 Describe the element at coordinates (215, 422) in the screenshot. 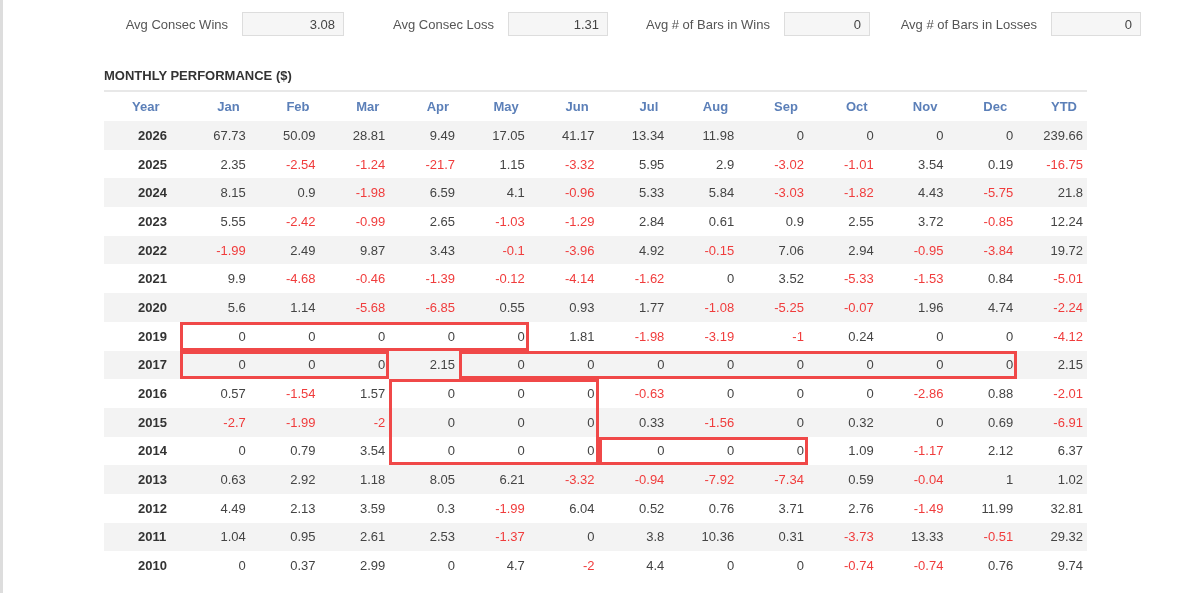

I see `table-cell: -2.7` at that location.